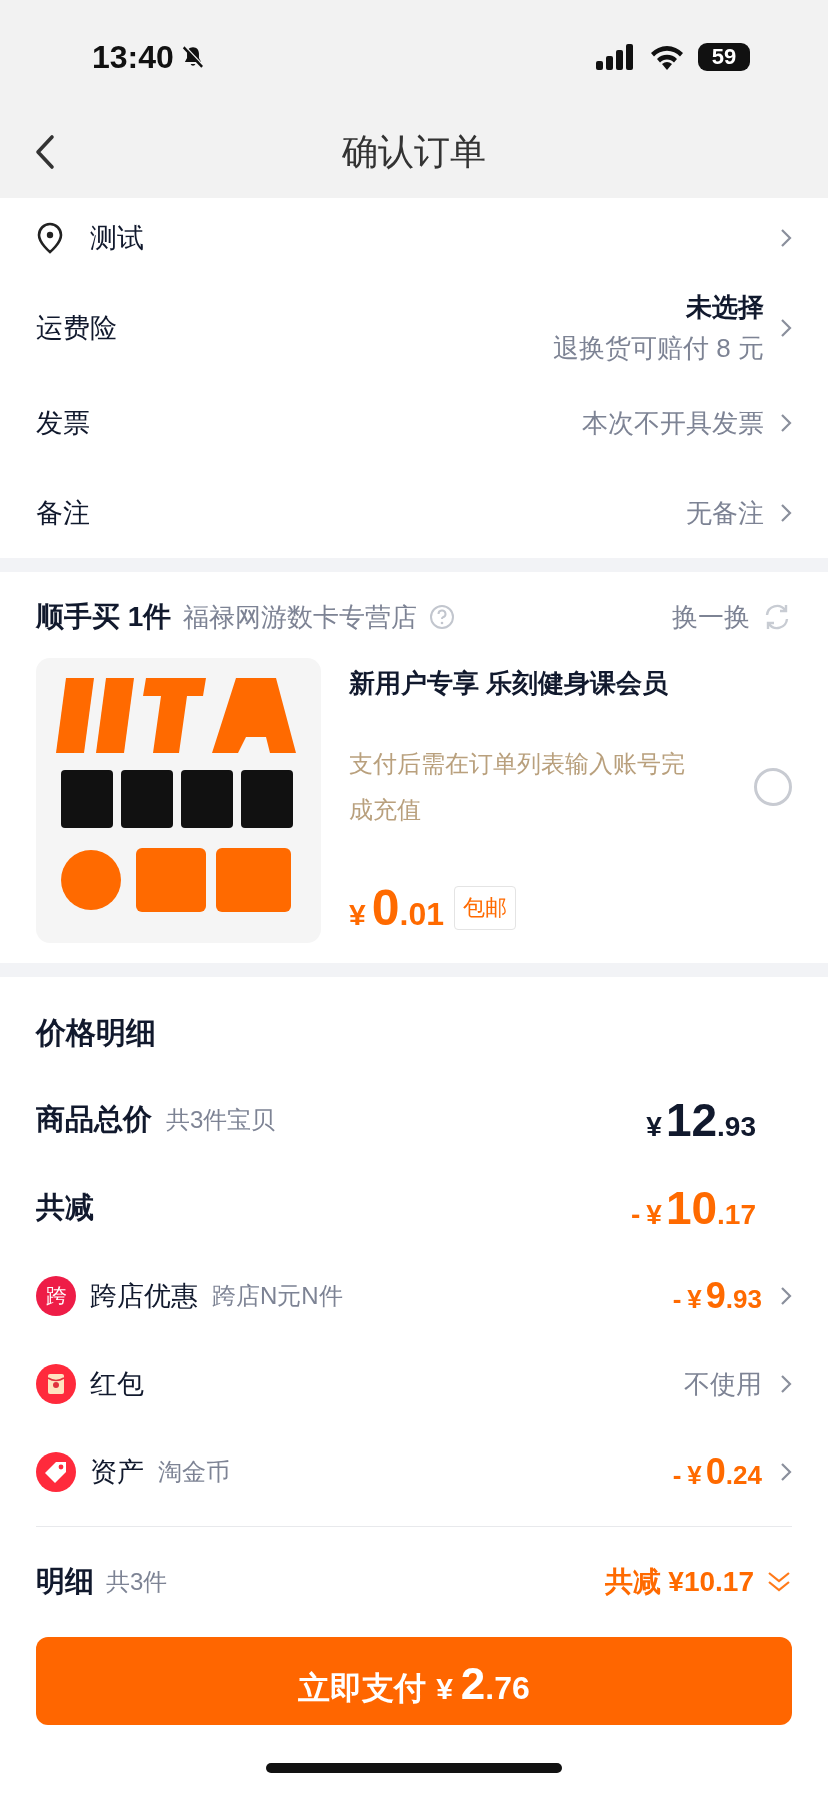 This screenshot has height=1795, width=828. What do you see at coordinates (63, 513) in the screenshot?
I see `row-label: 备注` at bounding box center [63, 513].